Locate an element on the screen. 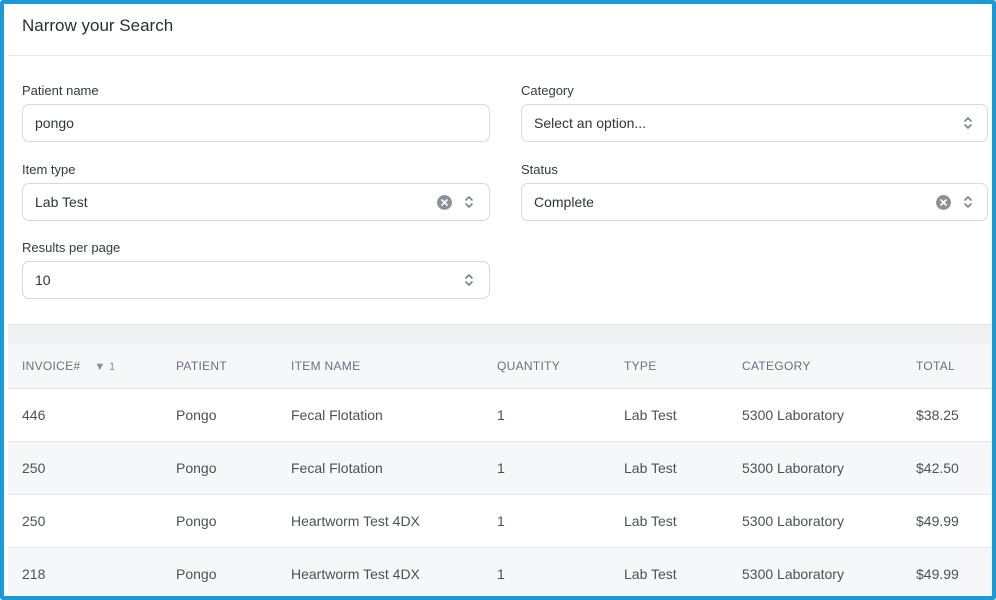 The image size is (996, 600). patient-name-label: Patient name is located at coordinates (60, 90).